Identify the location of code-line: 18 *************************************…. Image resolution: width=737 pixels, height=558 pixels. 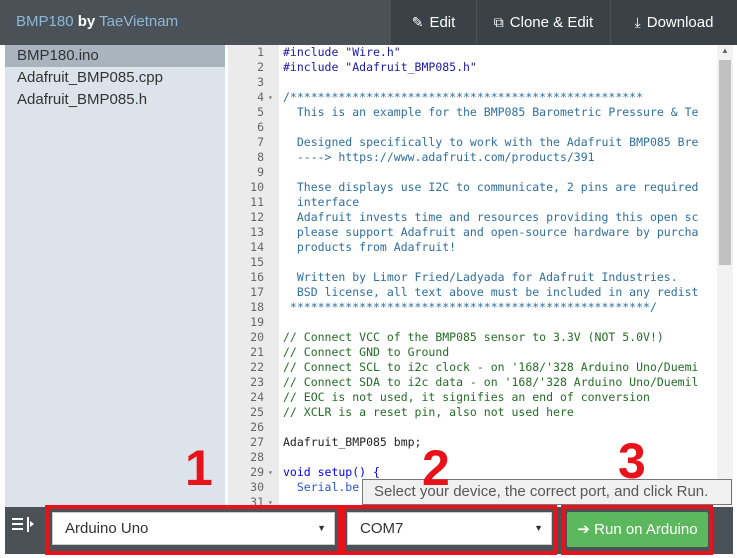
(480, 307).